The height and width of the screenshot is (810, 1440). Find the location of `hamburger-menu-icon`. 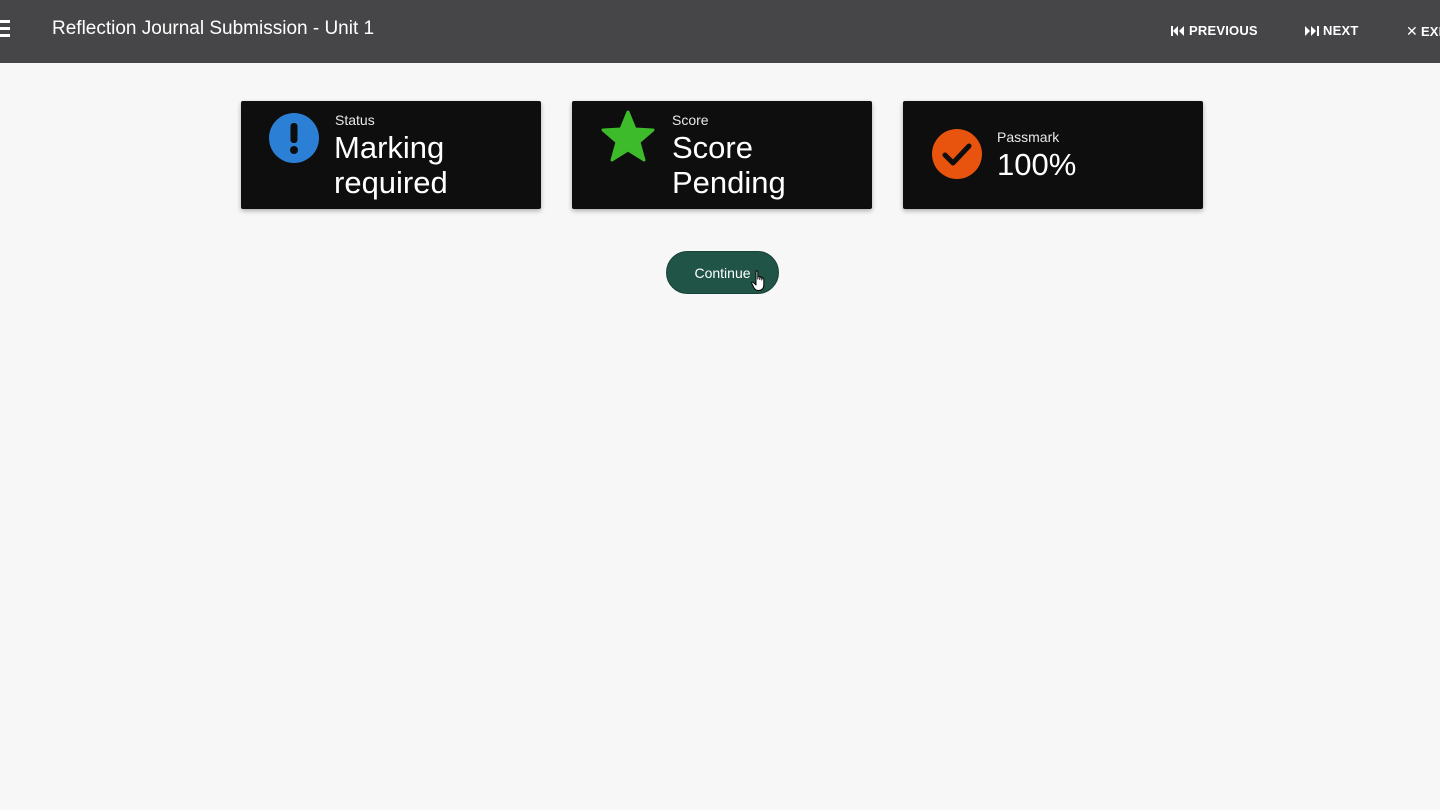

hamburger-menu-icon is located at coordinates (5, 29).